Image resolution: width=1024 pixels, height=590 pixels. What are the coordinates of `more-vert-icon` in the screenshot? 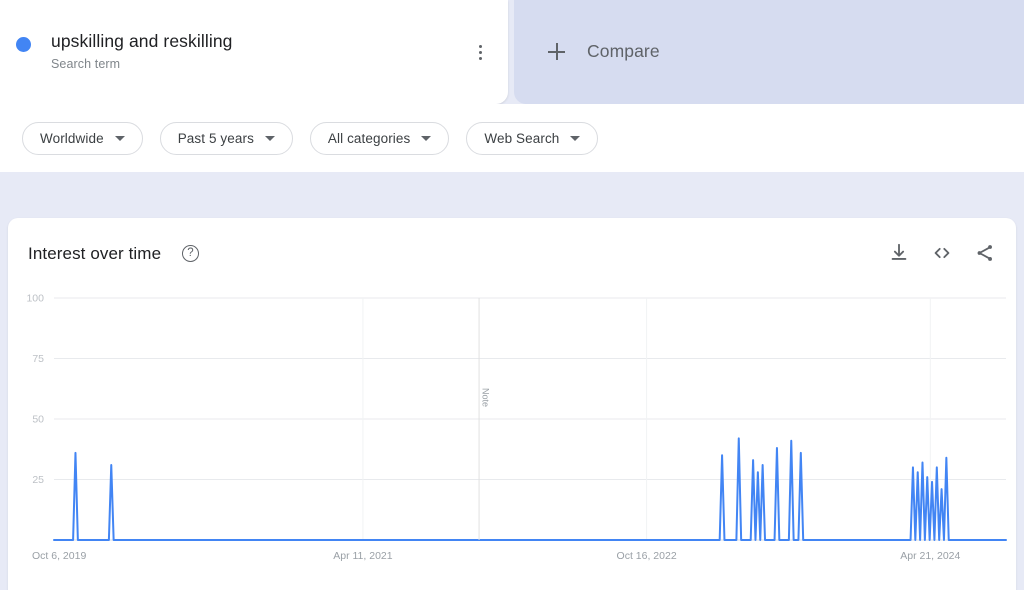 It's located at (480, 52).